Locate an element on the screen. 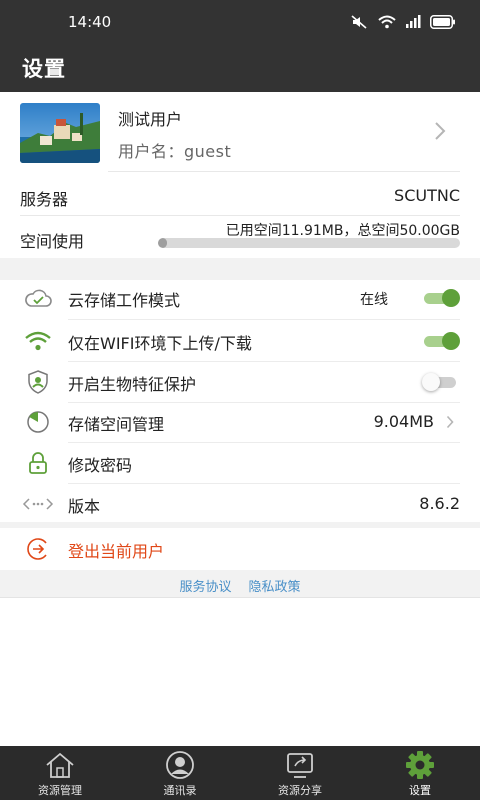  code-icon is located at coordinates (38, 504).